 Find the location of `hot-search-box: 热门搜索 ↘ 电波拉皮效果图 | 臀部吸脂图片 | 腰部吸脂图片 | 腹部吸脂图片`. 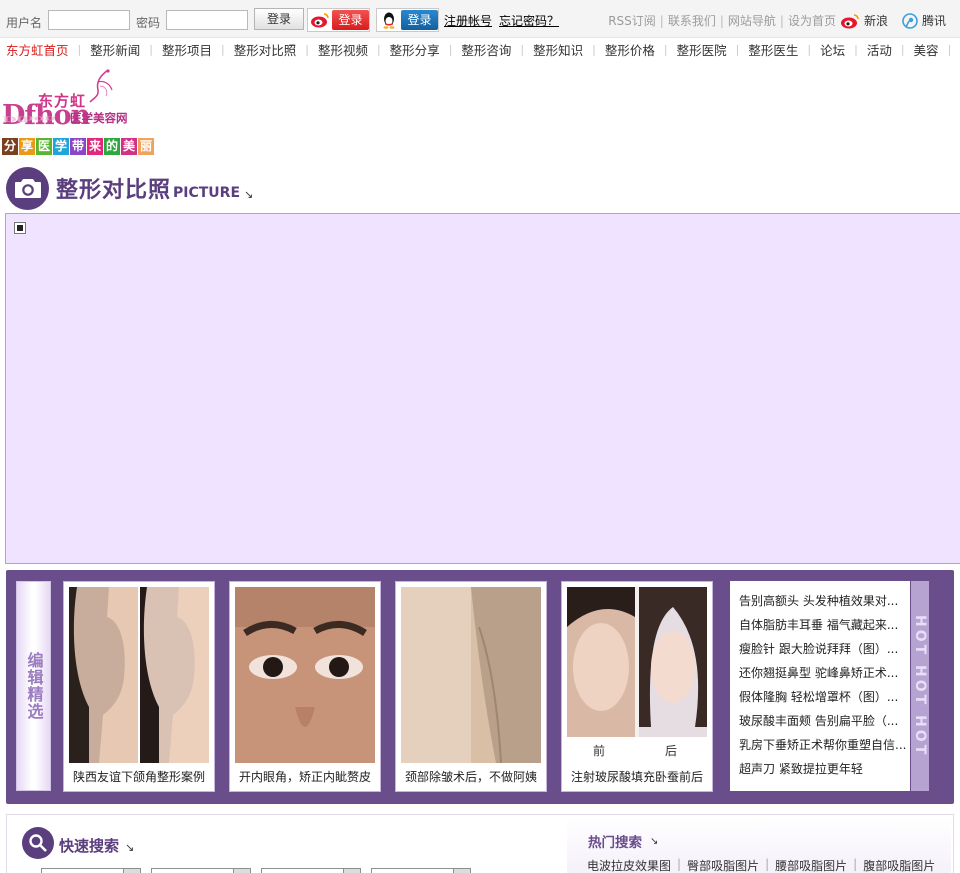

hot-search-box: 热门搜索 ↘ 电波拉皮效果图 | 臀部吸脂图片 | 腰部吸脂图片 | 腹部吸脂图片 is located at coordinates (759, 844).